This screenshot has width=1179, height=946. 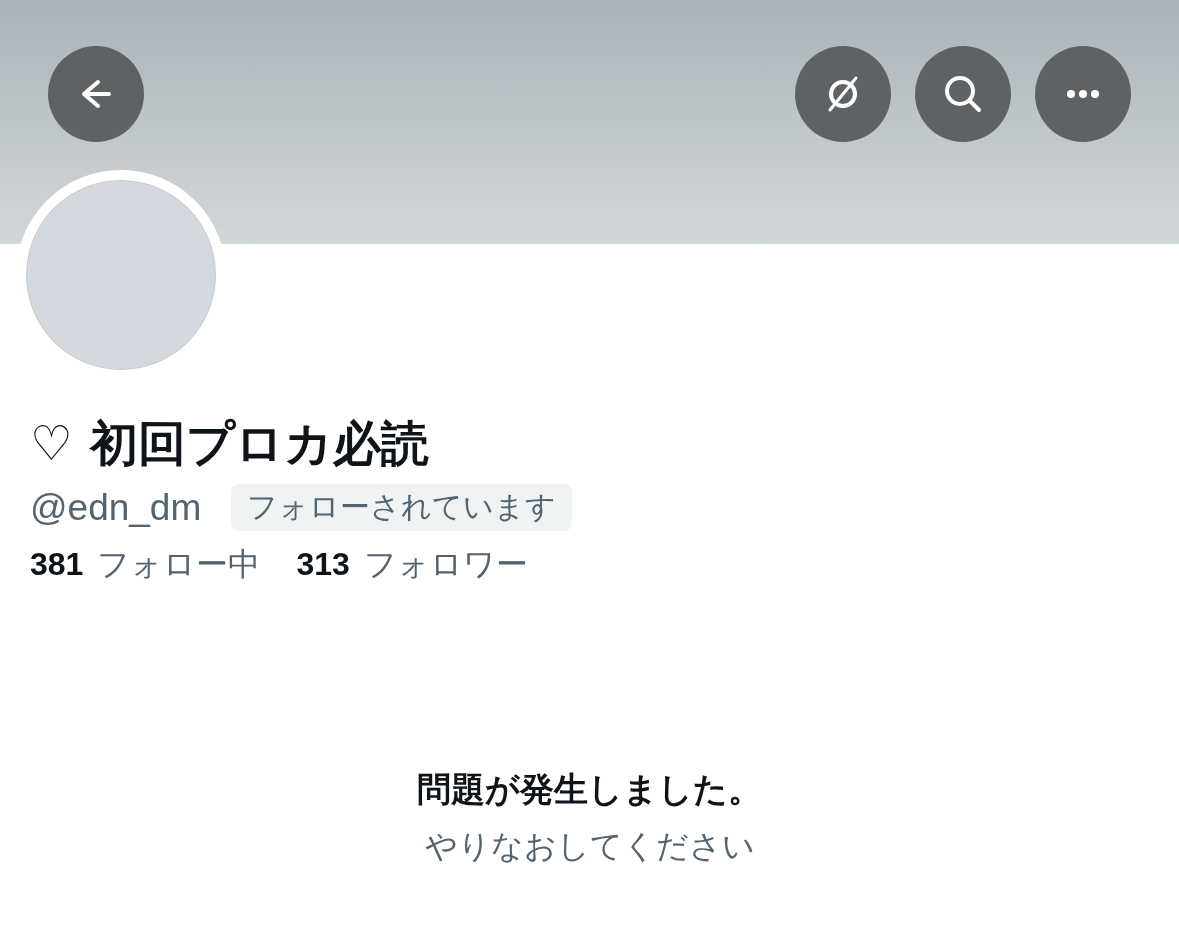 I want to click on more-icon, so click(x=1083, y=94).